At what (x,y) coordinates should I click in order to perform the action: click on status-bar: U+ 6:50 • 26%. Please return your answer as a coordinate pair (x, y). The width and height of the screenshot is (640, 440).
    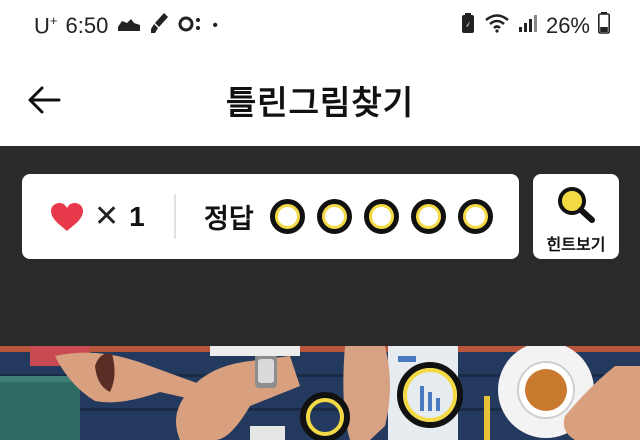
    Looking at the image, I should click on (320, 27).